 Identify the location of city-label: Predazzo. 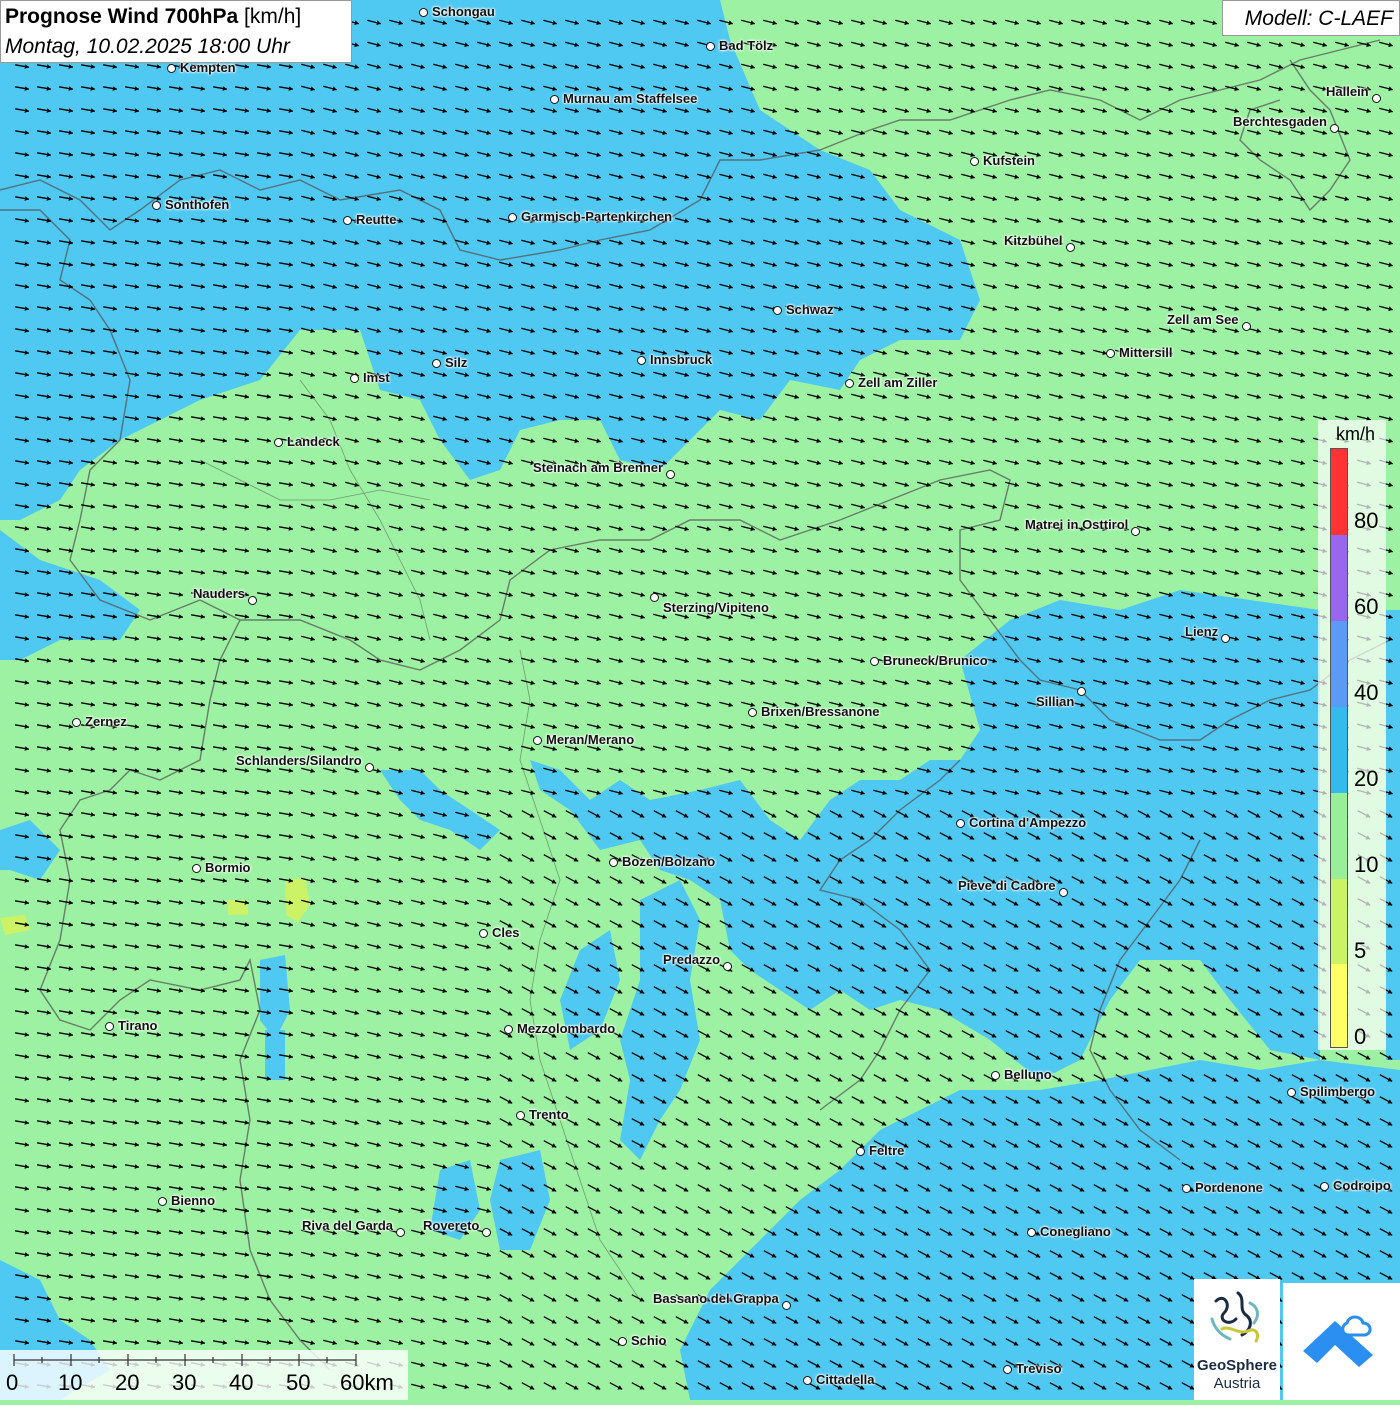
(692, 959).